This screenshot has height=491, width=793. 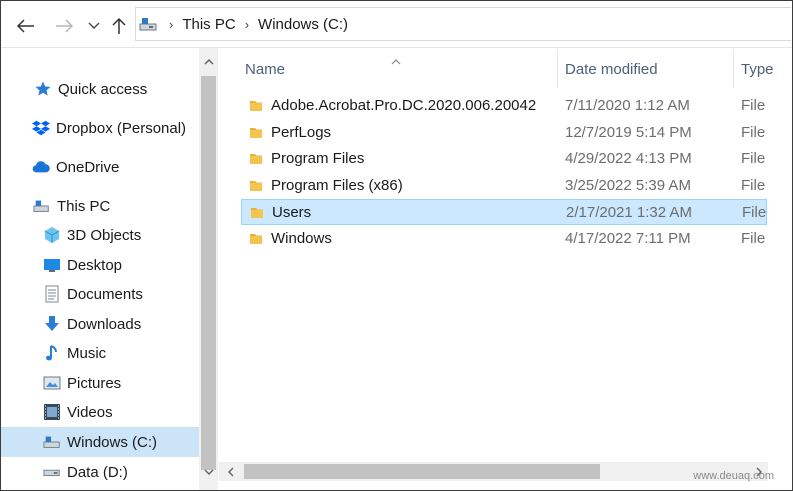 What do you see at coordinates (318, 159) in the screenshot?
I see `file-name: Program Files` at bounding box center [318, 159].